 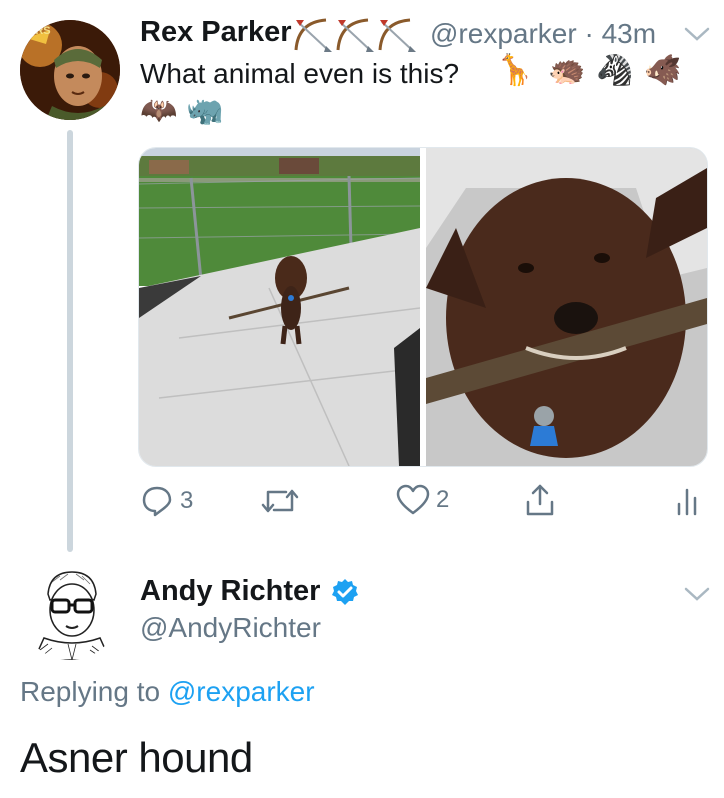 I want to click on heart-icon, so click(x=413, y=499).